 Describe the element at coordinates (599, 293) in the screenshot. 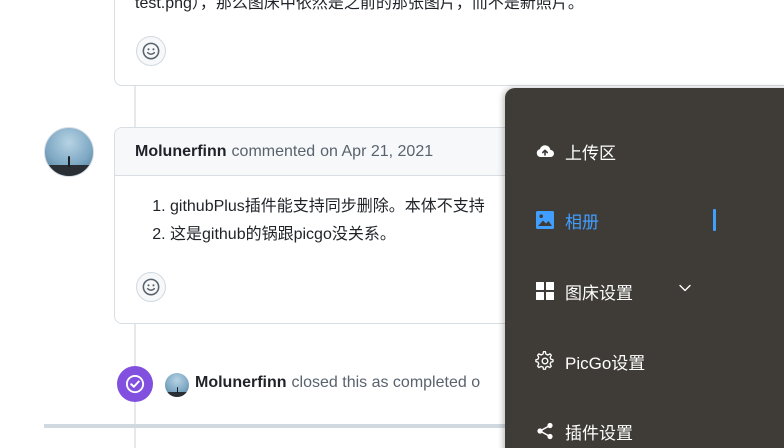

I see `menu-item-label: 图床设置` at that location.